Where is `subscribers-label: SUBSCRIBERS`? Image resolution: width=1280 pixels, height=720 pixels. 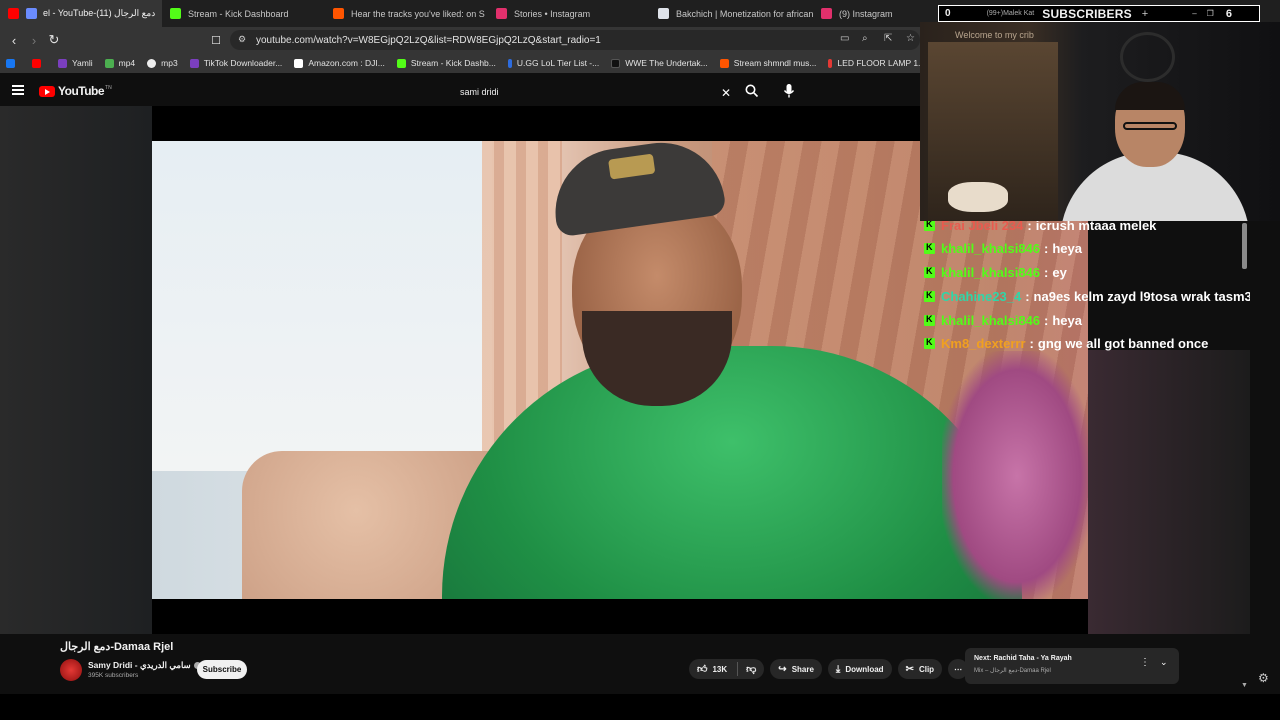 subscribers-label: SUBSCRIBERS is located at coordinates (1087, 13).